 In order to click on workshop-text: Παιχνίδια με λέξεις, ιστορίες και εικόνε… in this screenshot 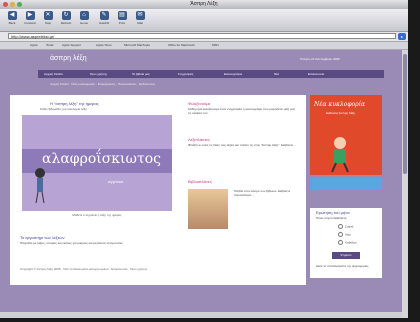, I will do `click(72, 243)`.